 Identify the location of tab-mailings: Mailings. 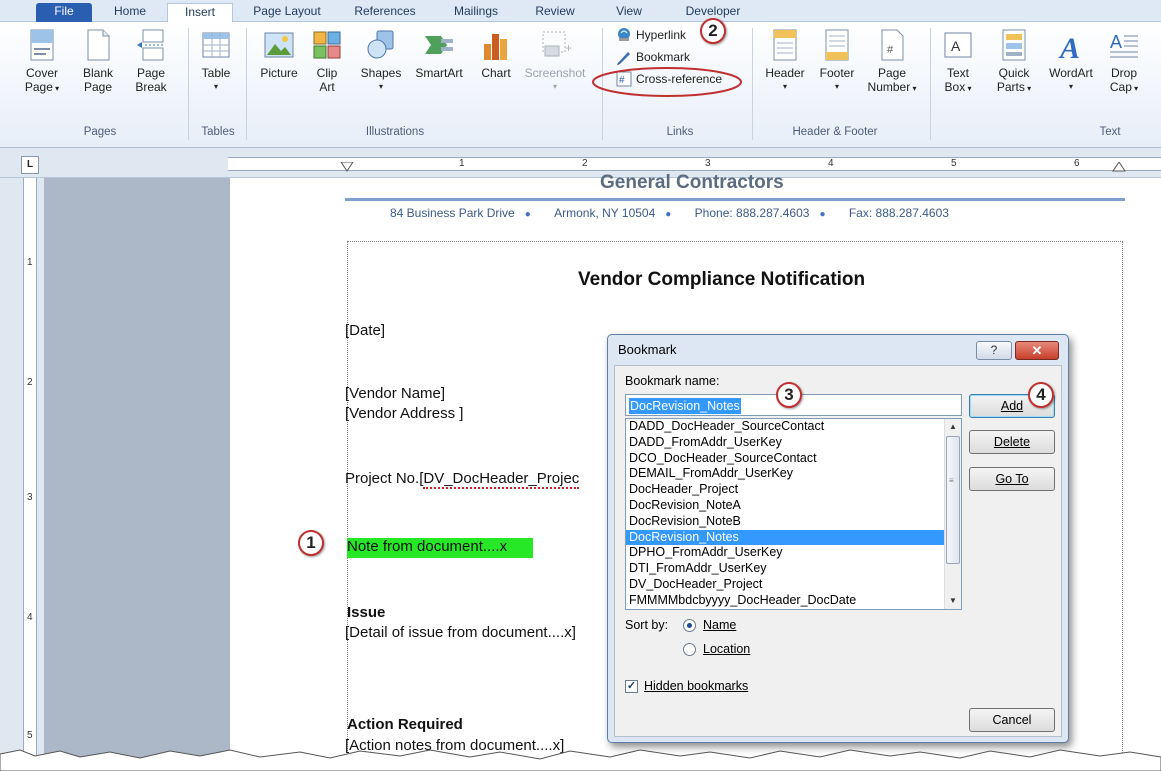
(476, 12).